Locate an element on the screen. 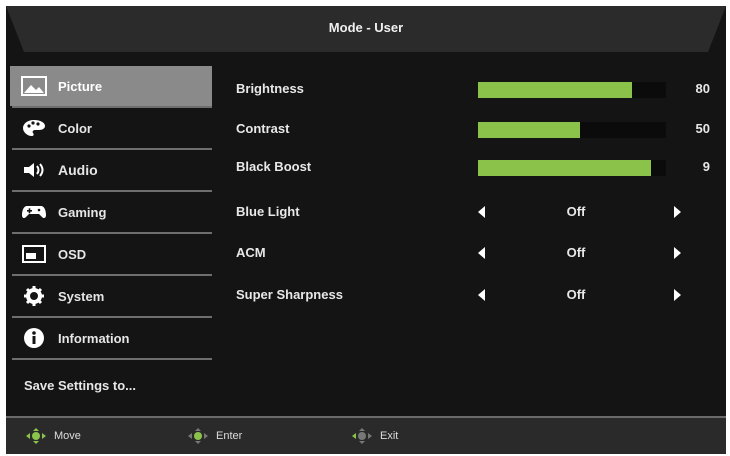 This screenshot has width=730, height=456. sidebar-item-label: Audio is located at coordinates (78, 170).